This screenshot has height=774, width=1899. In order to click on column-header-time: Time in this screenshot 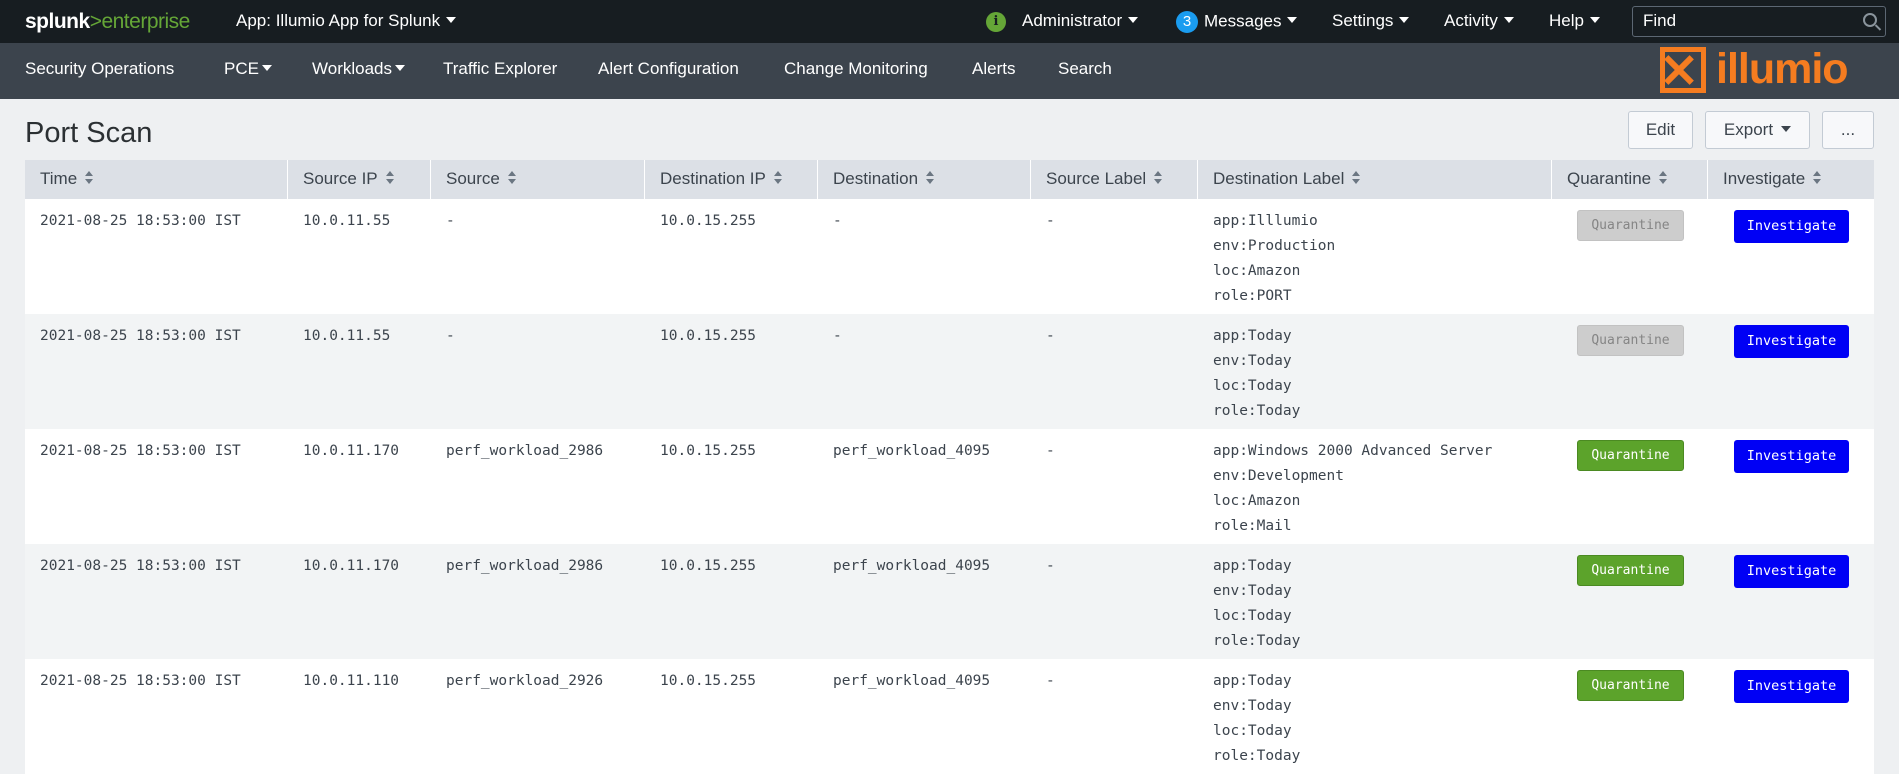, I will do `click(156, 179)`.